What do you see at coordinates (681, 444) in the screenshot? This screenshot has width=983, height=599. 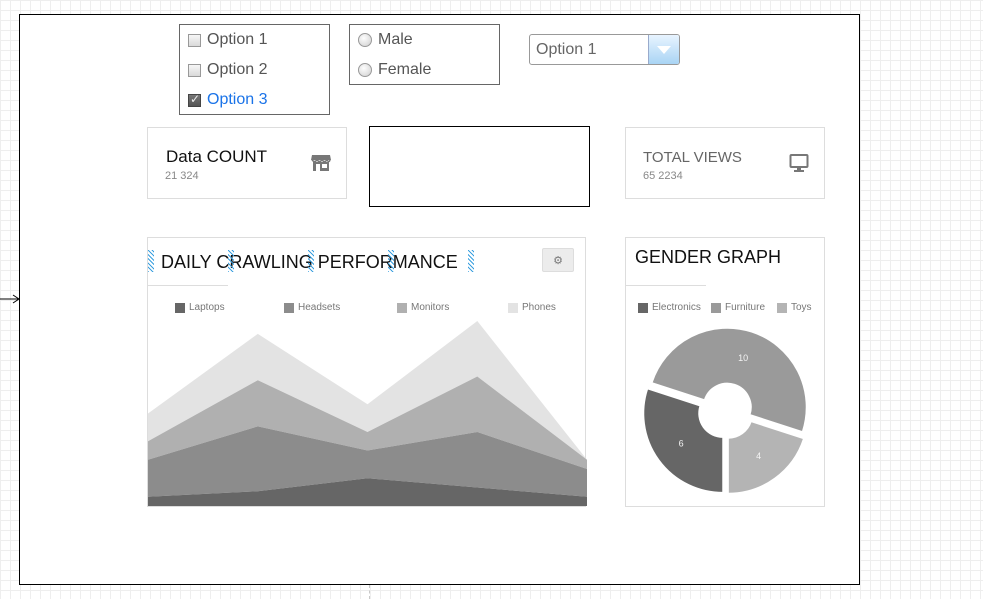 I see `donut-data-label-electronics: 6` at bounding box center [681, 444].